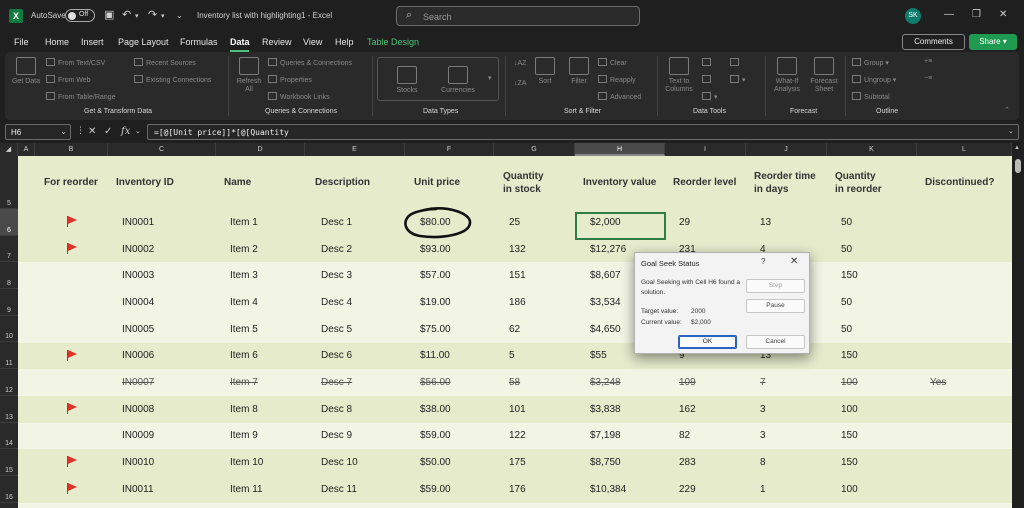 This screenshot has height=508, width=1024. What do you see at coordinates (336, 436) in the screenshot?
I see `cell-description: Desc 9` at bounding box center [336, 436].